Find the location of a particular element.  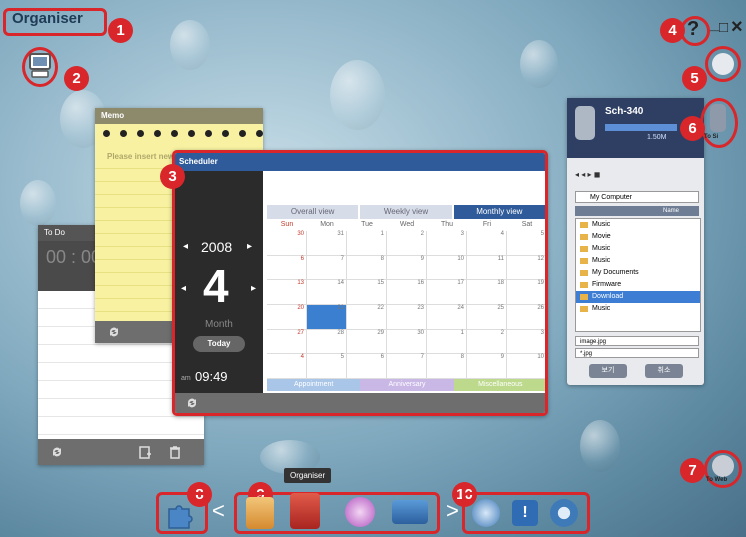

calendar-day-cell: 13 is located at coordinates (287, 292).